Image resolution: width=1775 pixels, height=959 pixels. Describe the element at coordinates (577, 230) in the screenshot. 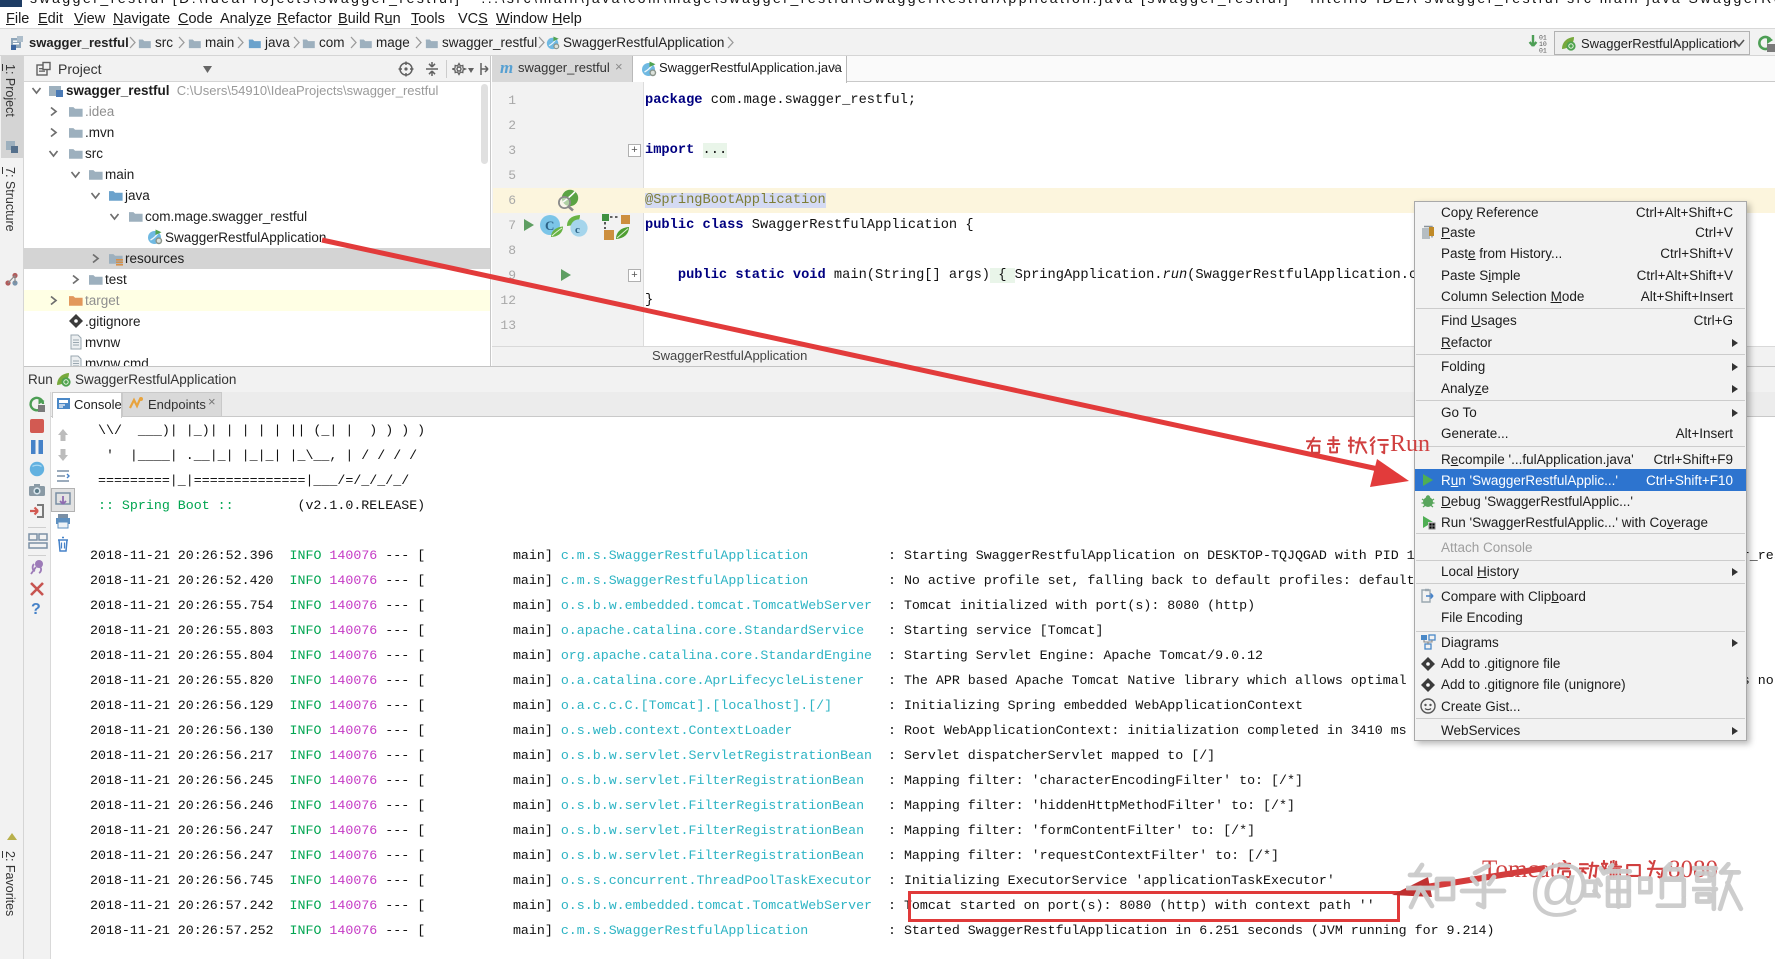

I see `svg-text: c` at that location.